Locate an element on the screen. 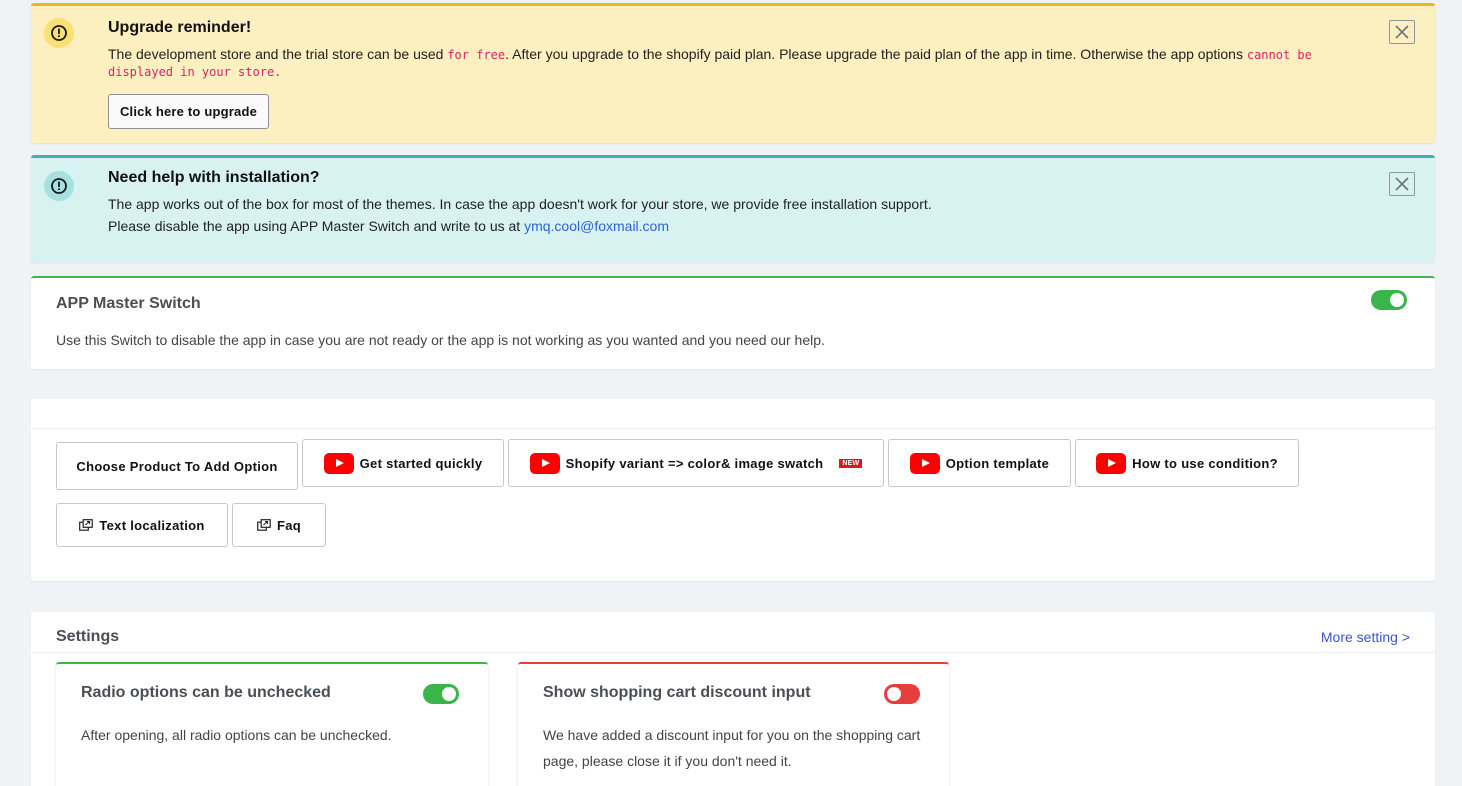  use-condition-button: How to use condition? is located at coordinates (1187, 463).